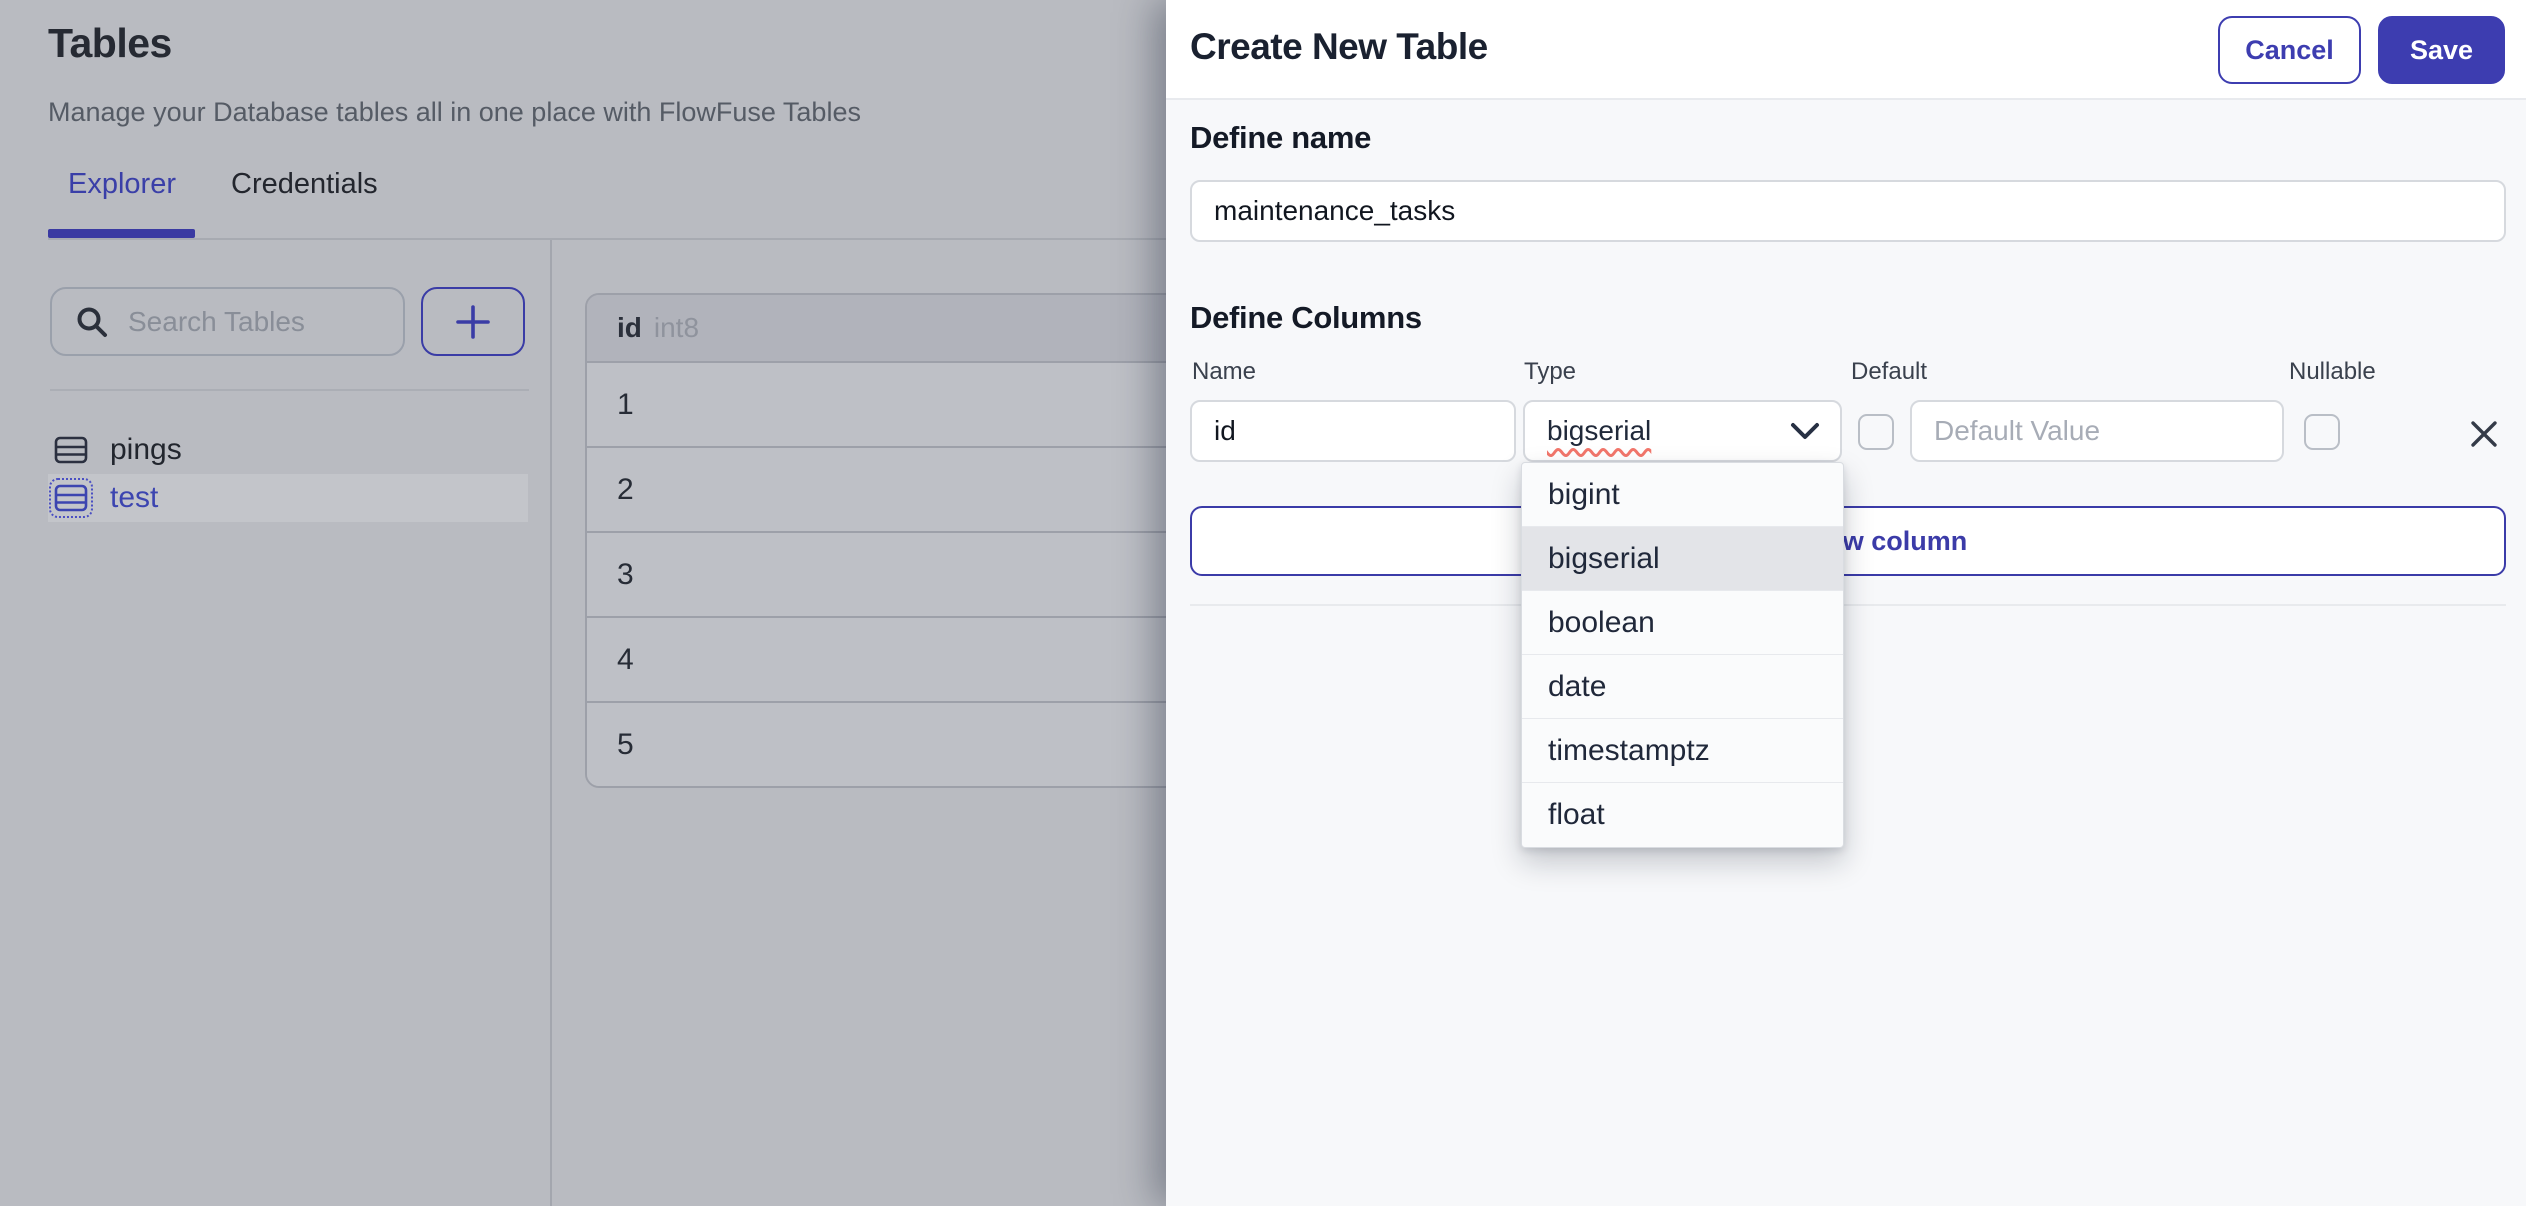 The height and width of the screenshot is (1206, 2526). What do you see at coordinates (1682, 751) in the screenshot?
I see `type-option-timestamptz: timestamptz` at bounding box center [1682, 751].